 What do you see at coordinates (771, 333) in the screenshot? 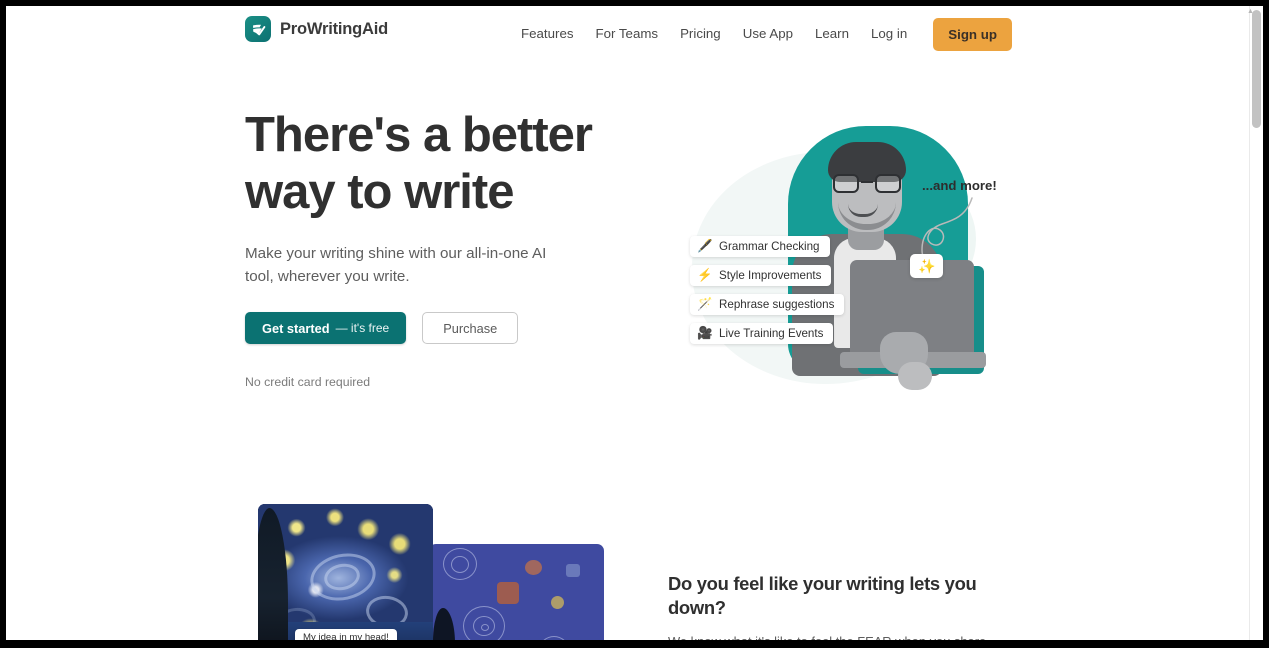
I see `feature-chip-label: Live Training Events` at bounding box center [771, 333].